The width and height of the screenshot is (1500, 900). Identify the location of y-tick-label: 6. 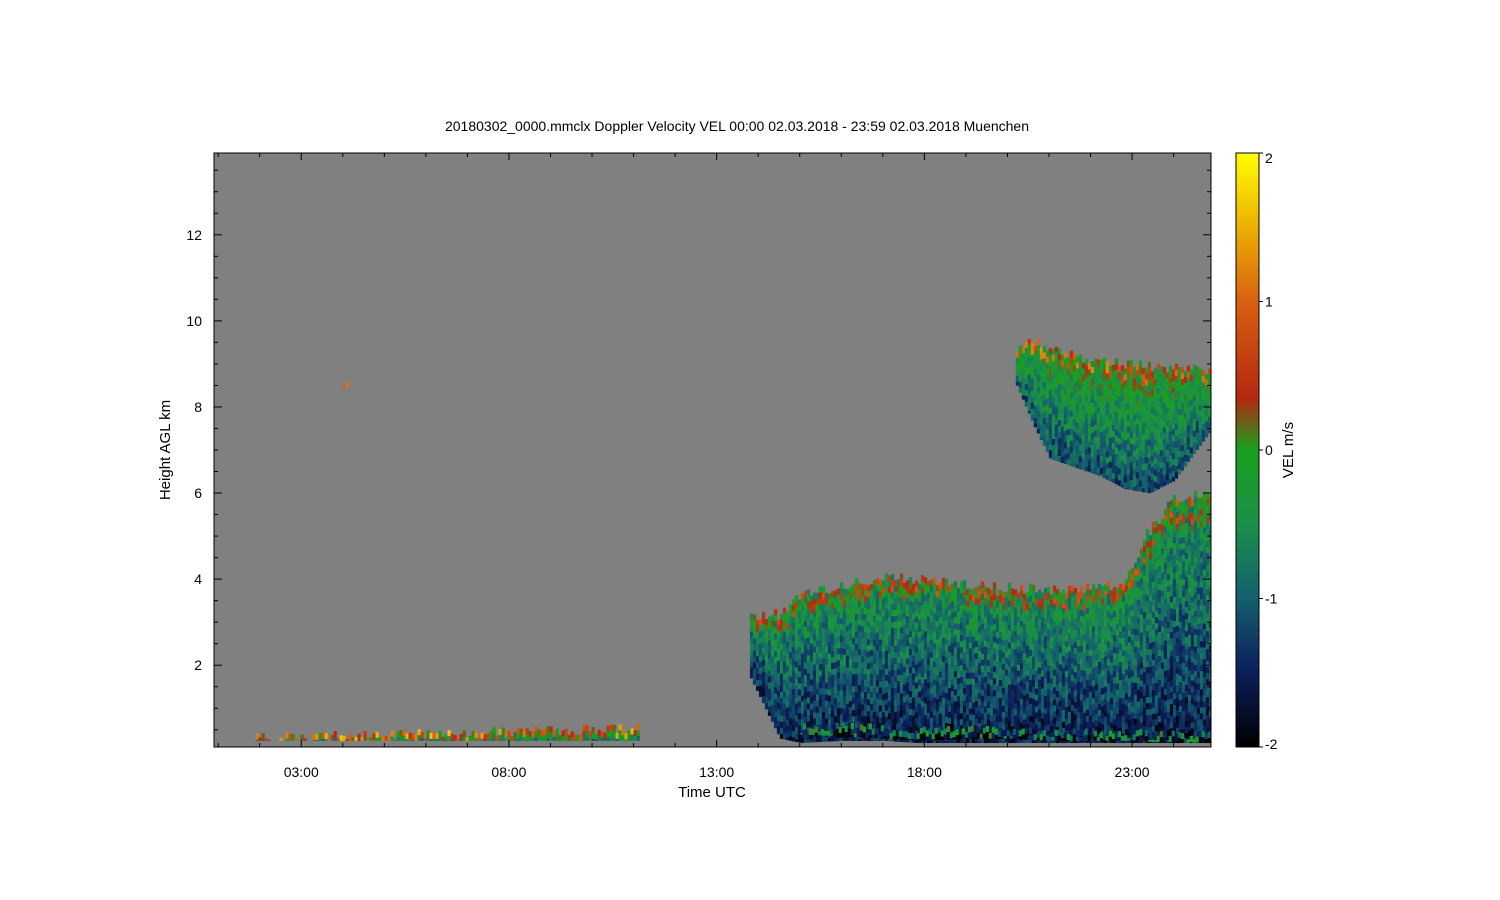
(198, 493).